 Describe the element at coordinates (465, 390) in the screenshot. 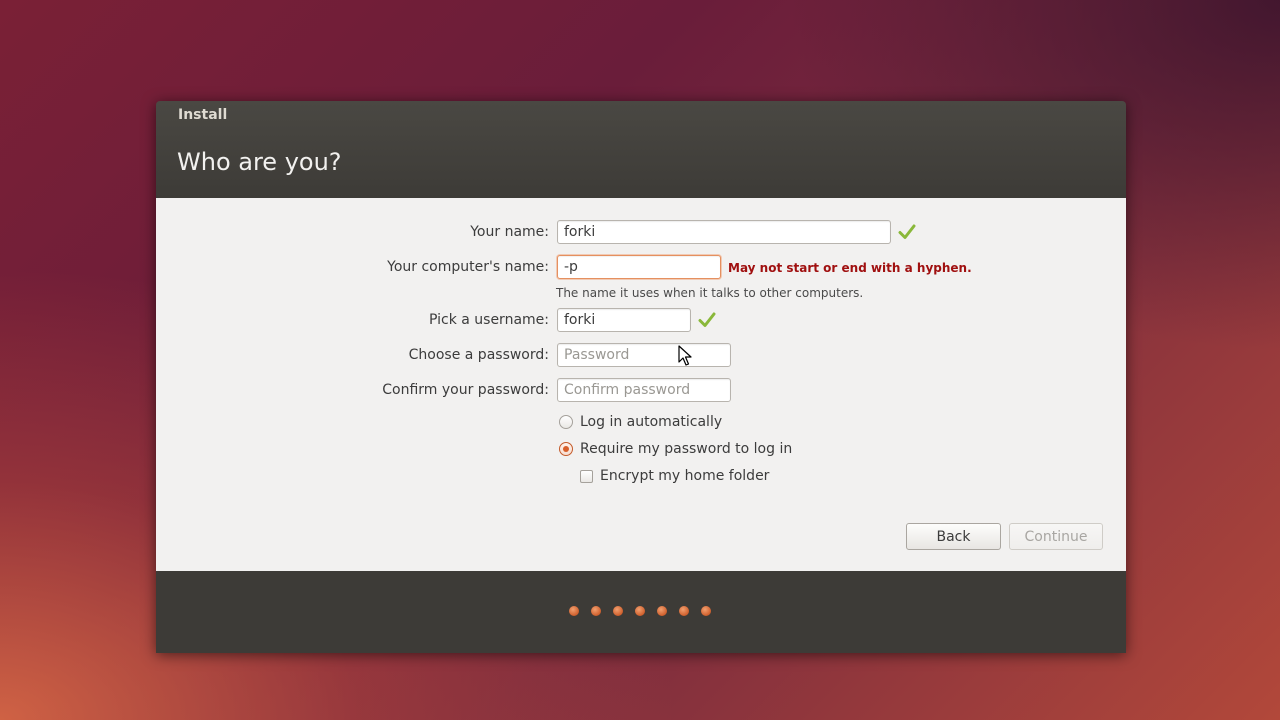

I see `confirm-password-label: Confirm your password:` at that location.